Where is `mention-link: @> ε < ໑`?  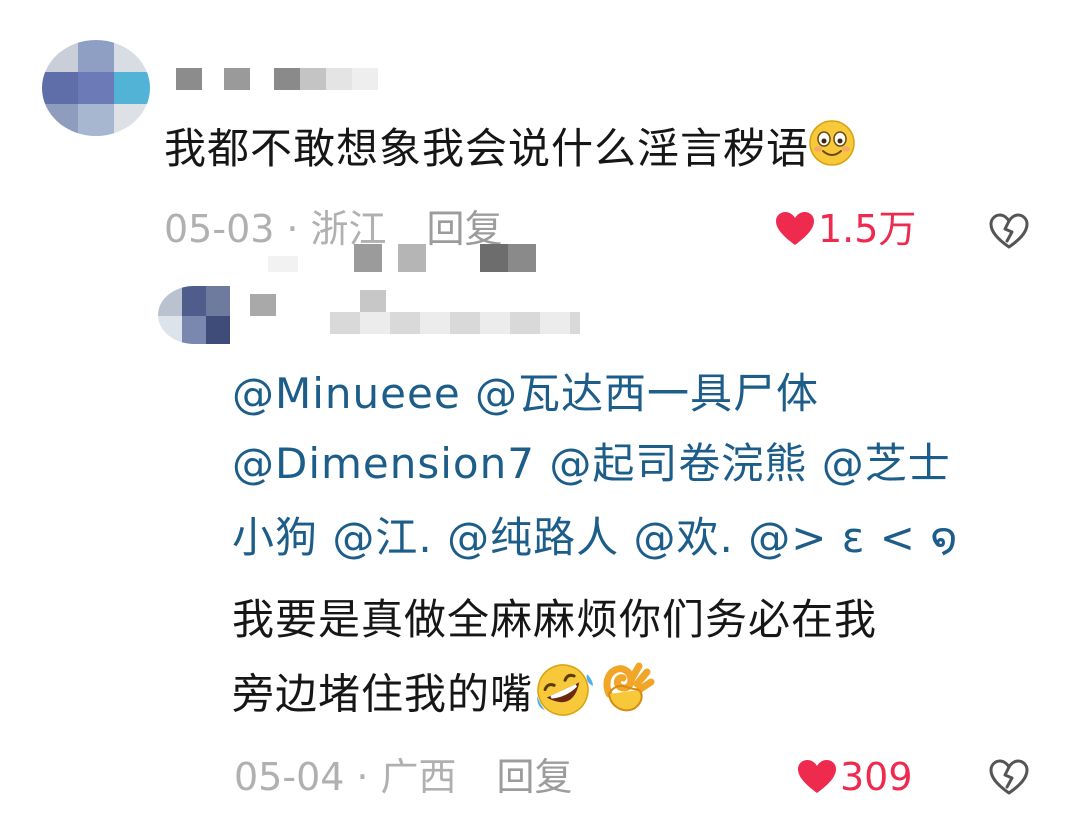
mention-link: @> ε < ໑ is located at coordinates (853, 537).